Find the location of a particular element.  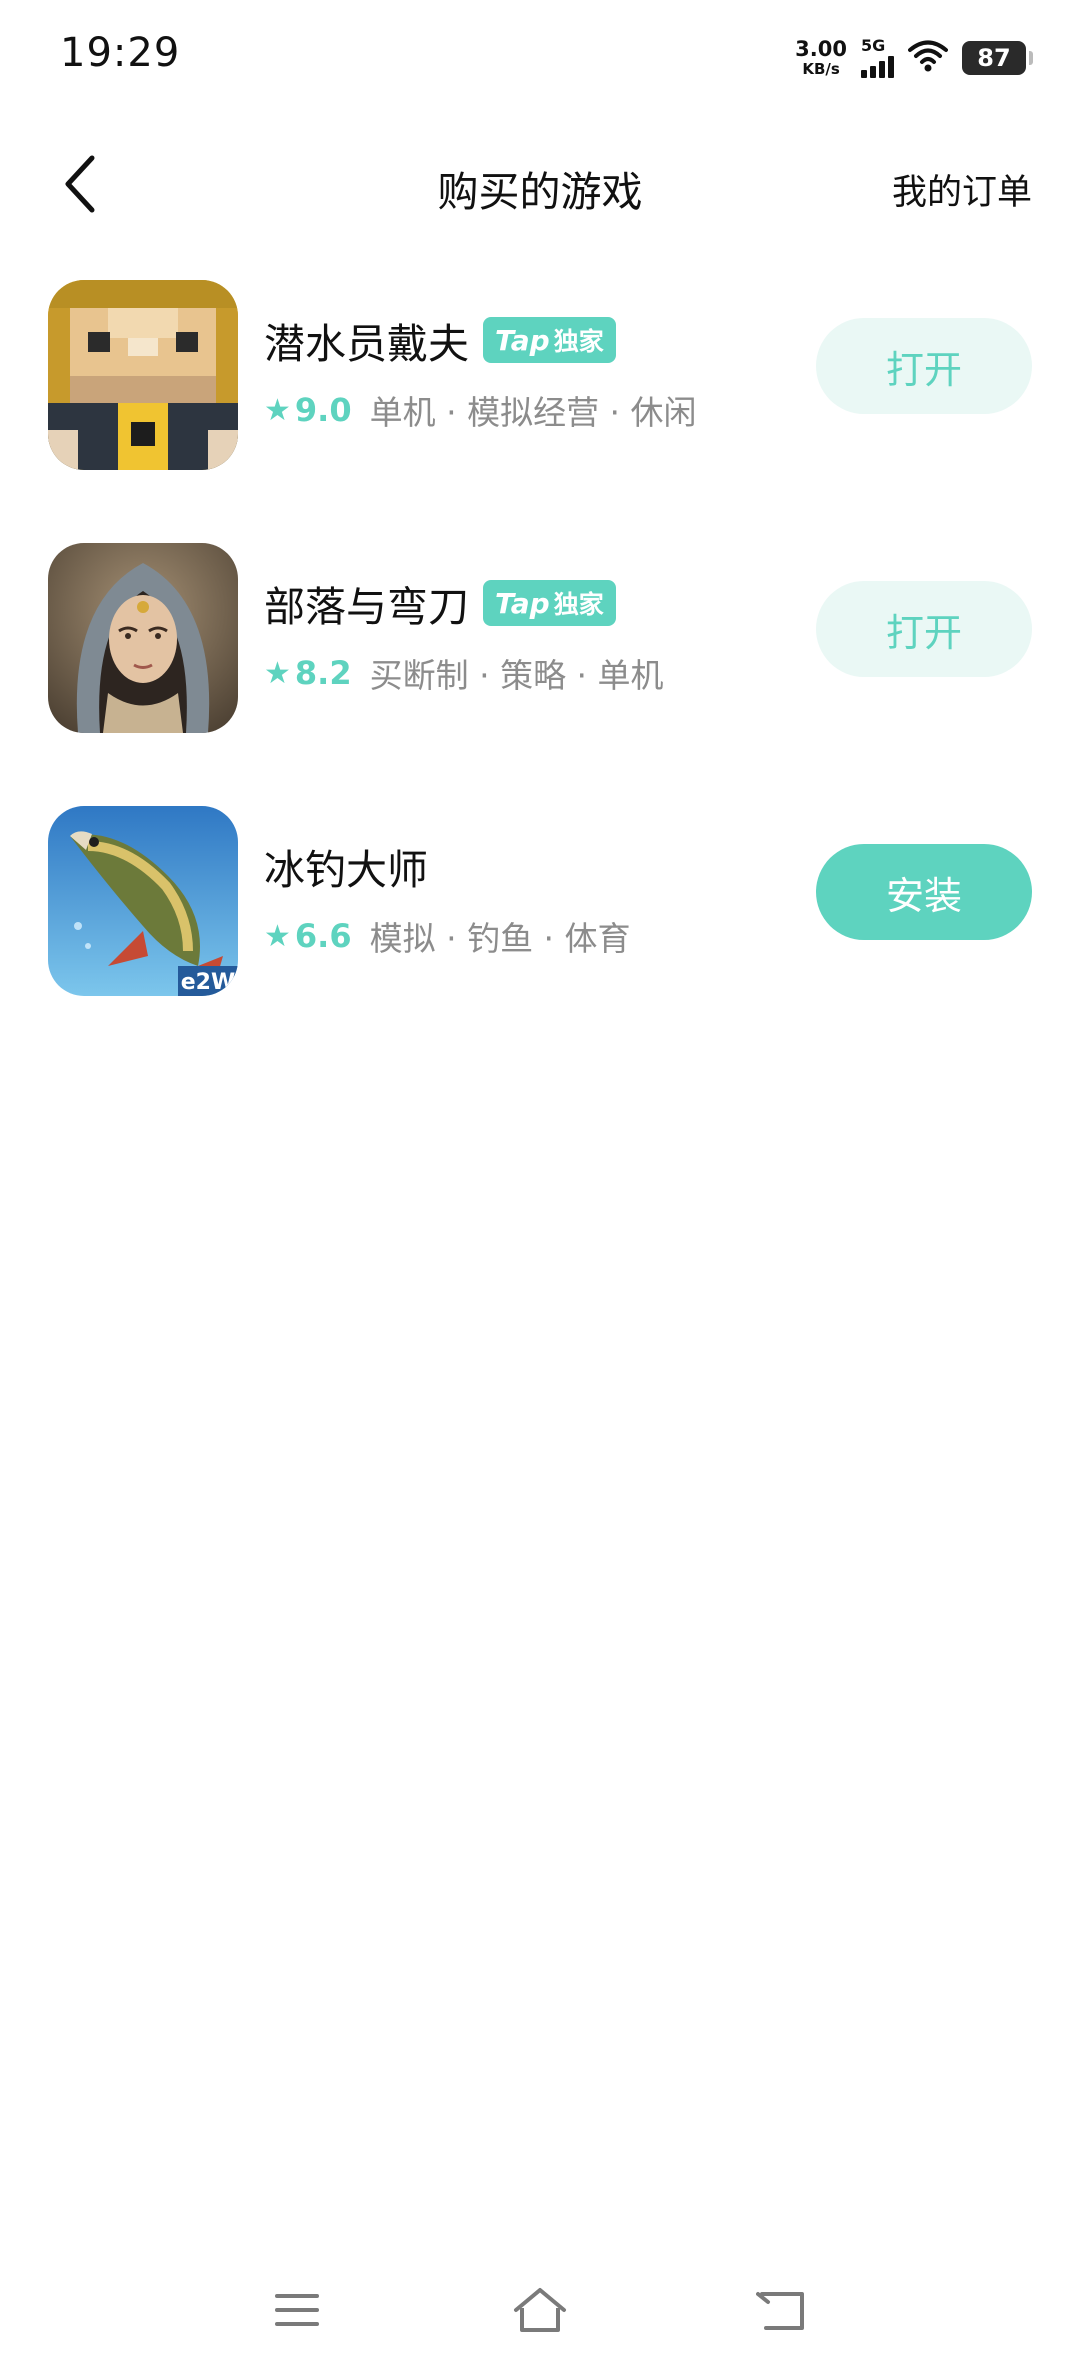

battery-icon: 87 is located at coordinates (997, 58).